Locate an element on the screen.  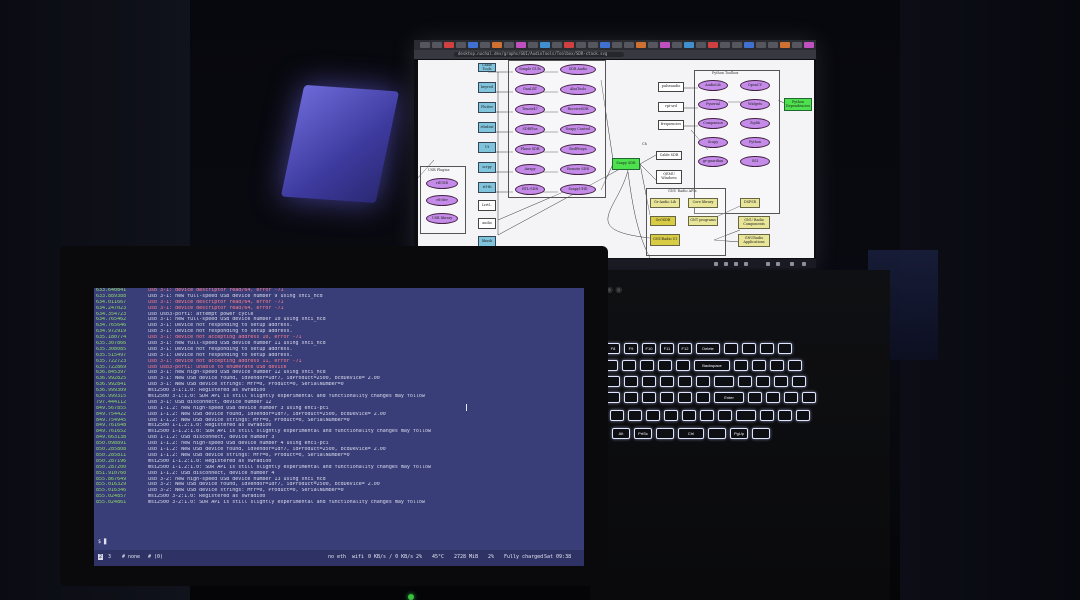
shell-prompt: $ ▊ is located at coordinates (102, 542).